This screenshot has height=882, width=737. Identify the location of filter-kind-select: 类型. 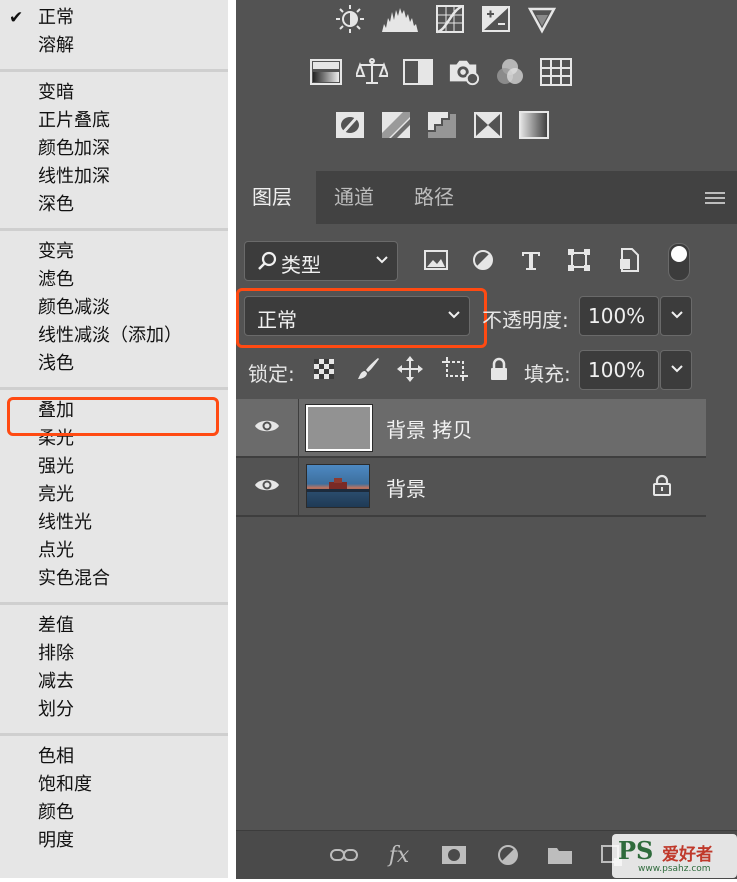
(321, 261).